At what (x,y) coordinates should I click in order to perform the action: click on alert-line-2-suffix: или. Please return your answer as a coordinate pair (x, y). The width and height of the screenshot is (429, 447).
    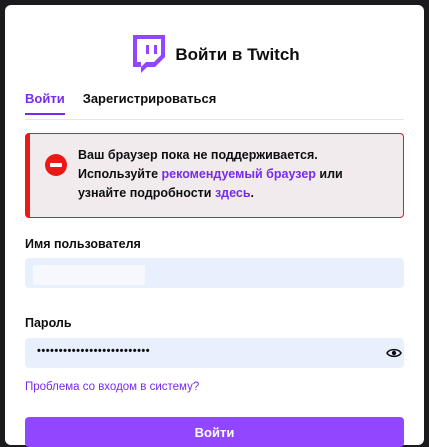
    Looking at the image, I should click on (329, 174).